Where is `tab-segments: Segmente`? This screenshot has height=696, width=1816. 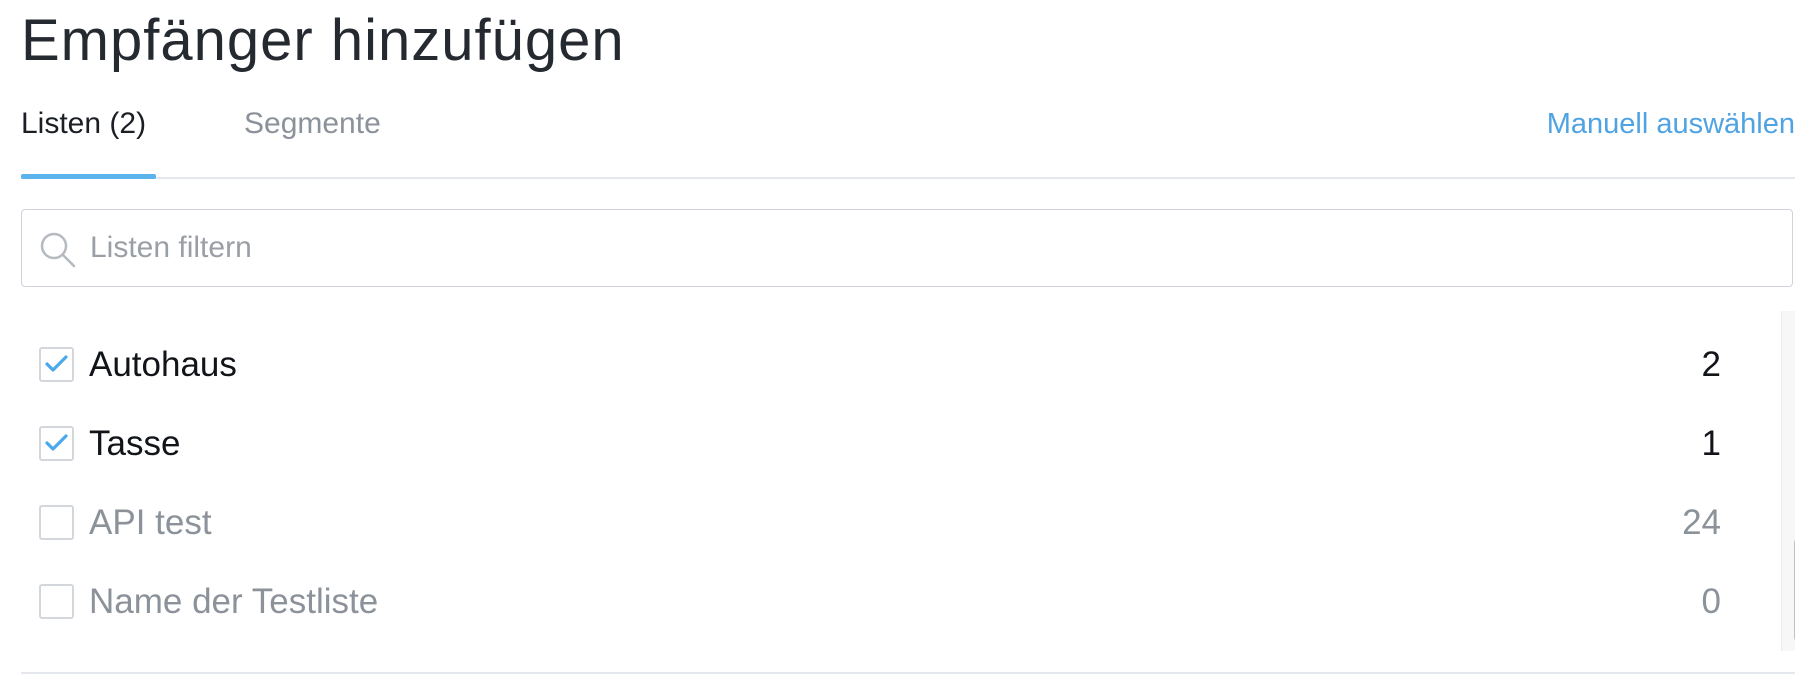
tab-segments: Segmente is located at coordinates (312, 136).